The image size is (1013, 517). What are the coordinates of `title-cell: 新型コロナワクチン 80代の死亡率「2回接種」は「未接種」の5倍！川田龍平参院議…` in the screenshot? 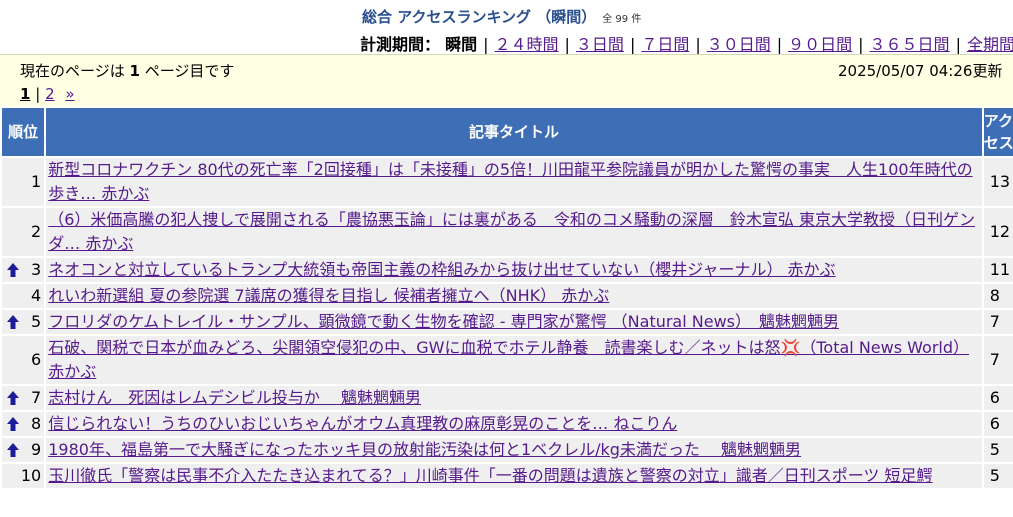 It's located at (514, 182).